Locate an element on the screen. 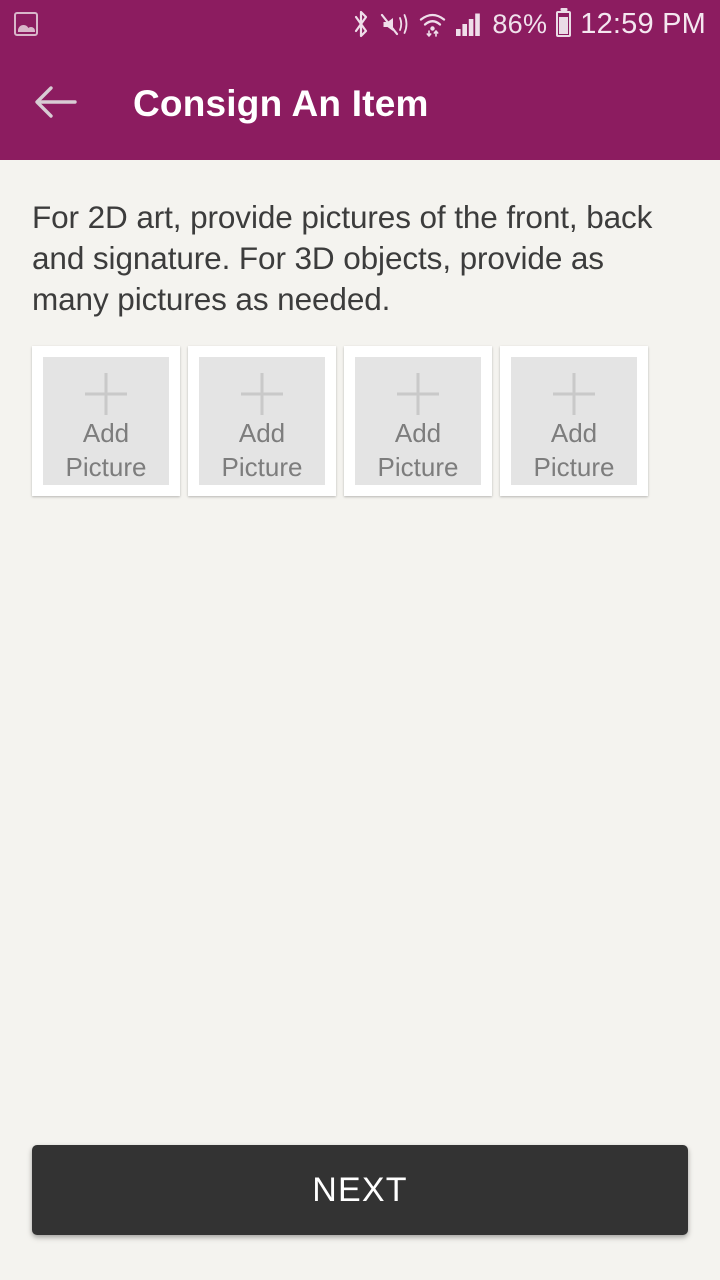  next-button: NEXT is located at coordinates (360, 1190).